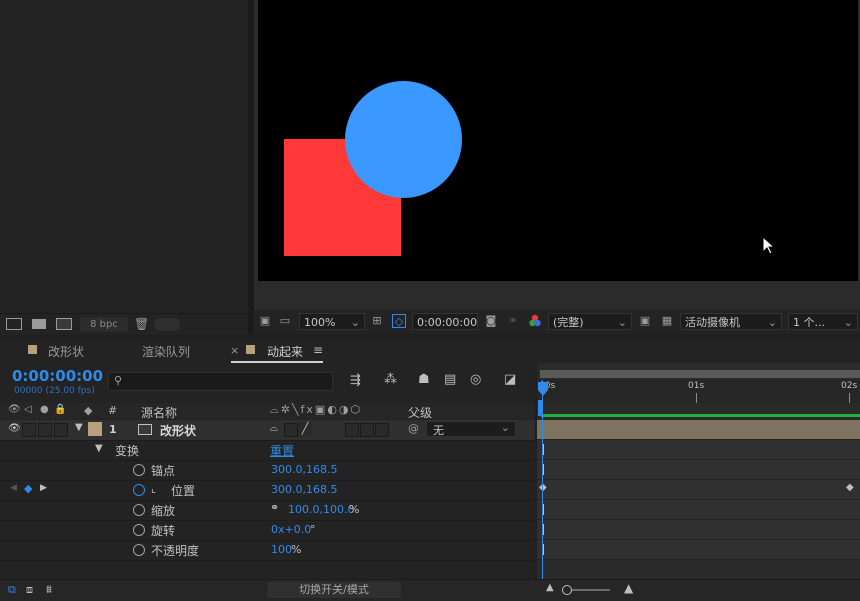 The height and width of the screenshot is (601, 860). I want to click on current-time-display: 0:00:00:00, so click(57, 376).